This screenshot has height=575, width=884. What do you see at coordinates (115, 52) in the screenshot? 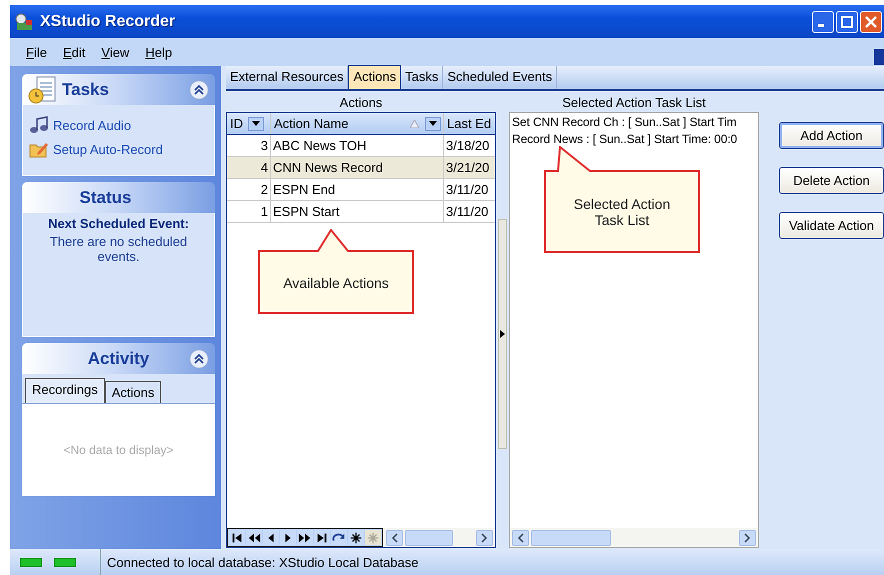
I see `menu-item: View` at bounding box center [115, 52].